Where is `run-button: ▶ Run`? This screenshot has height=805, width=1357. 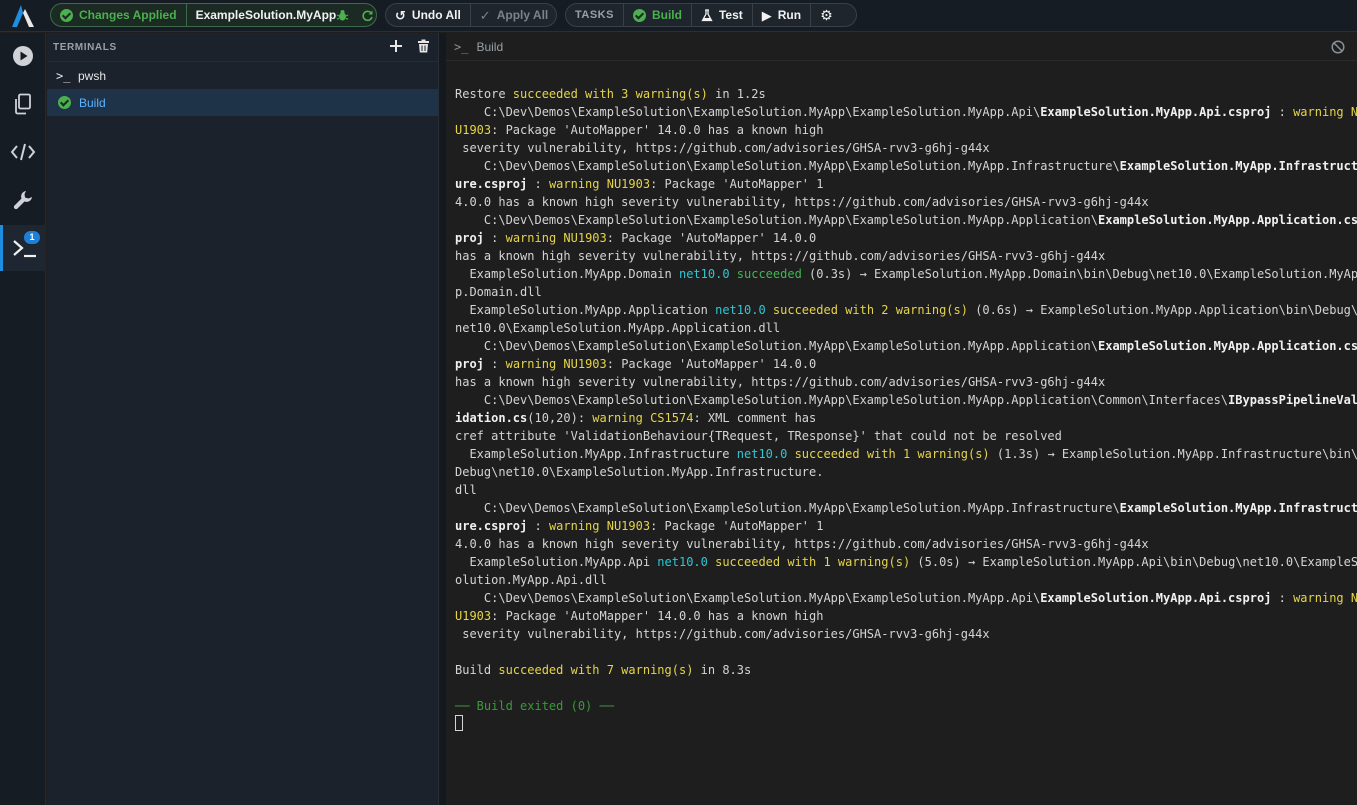 run-button: ▶ Run is located at coordinates (782, 15).